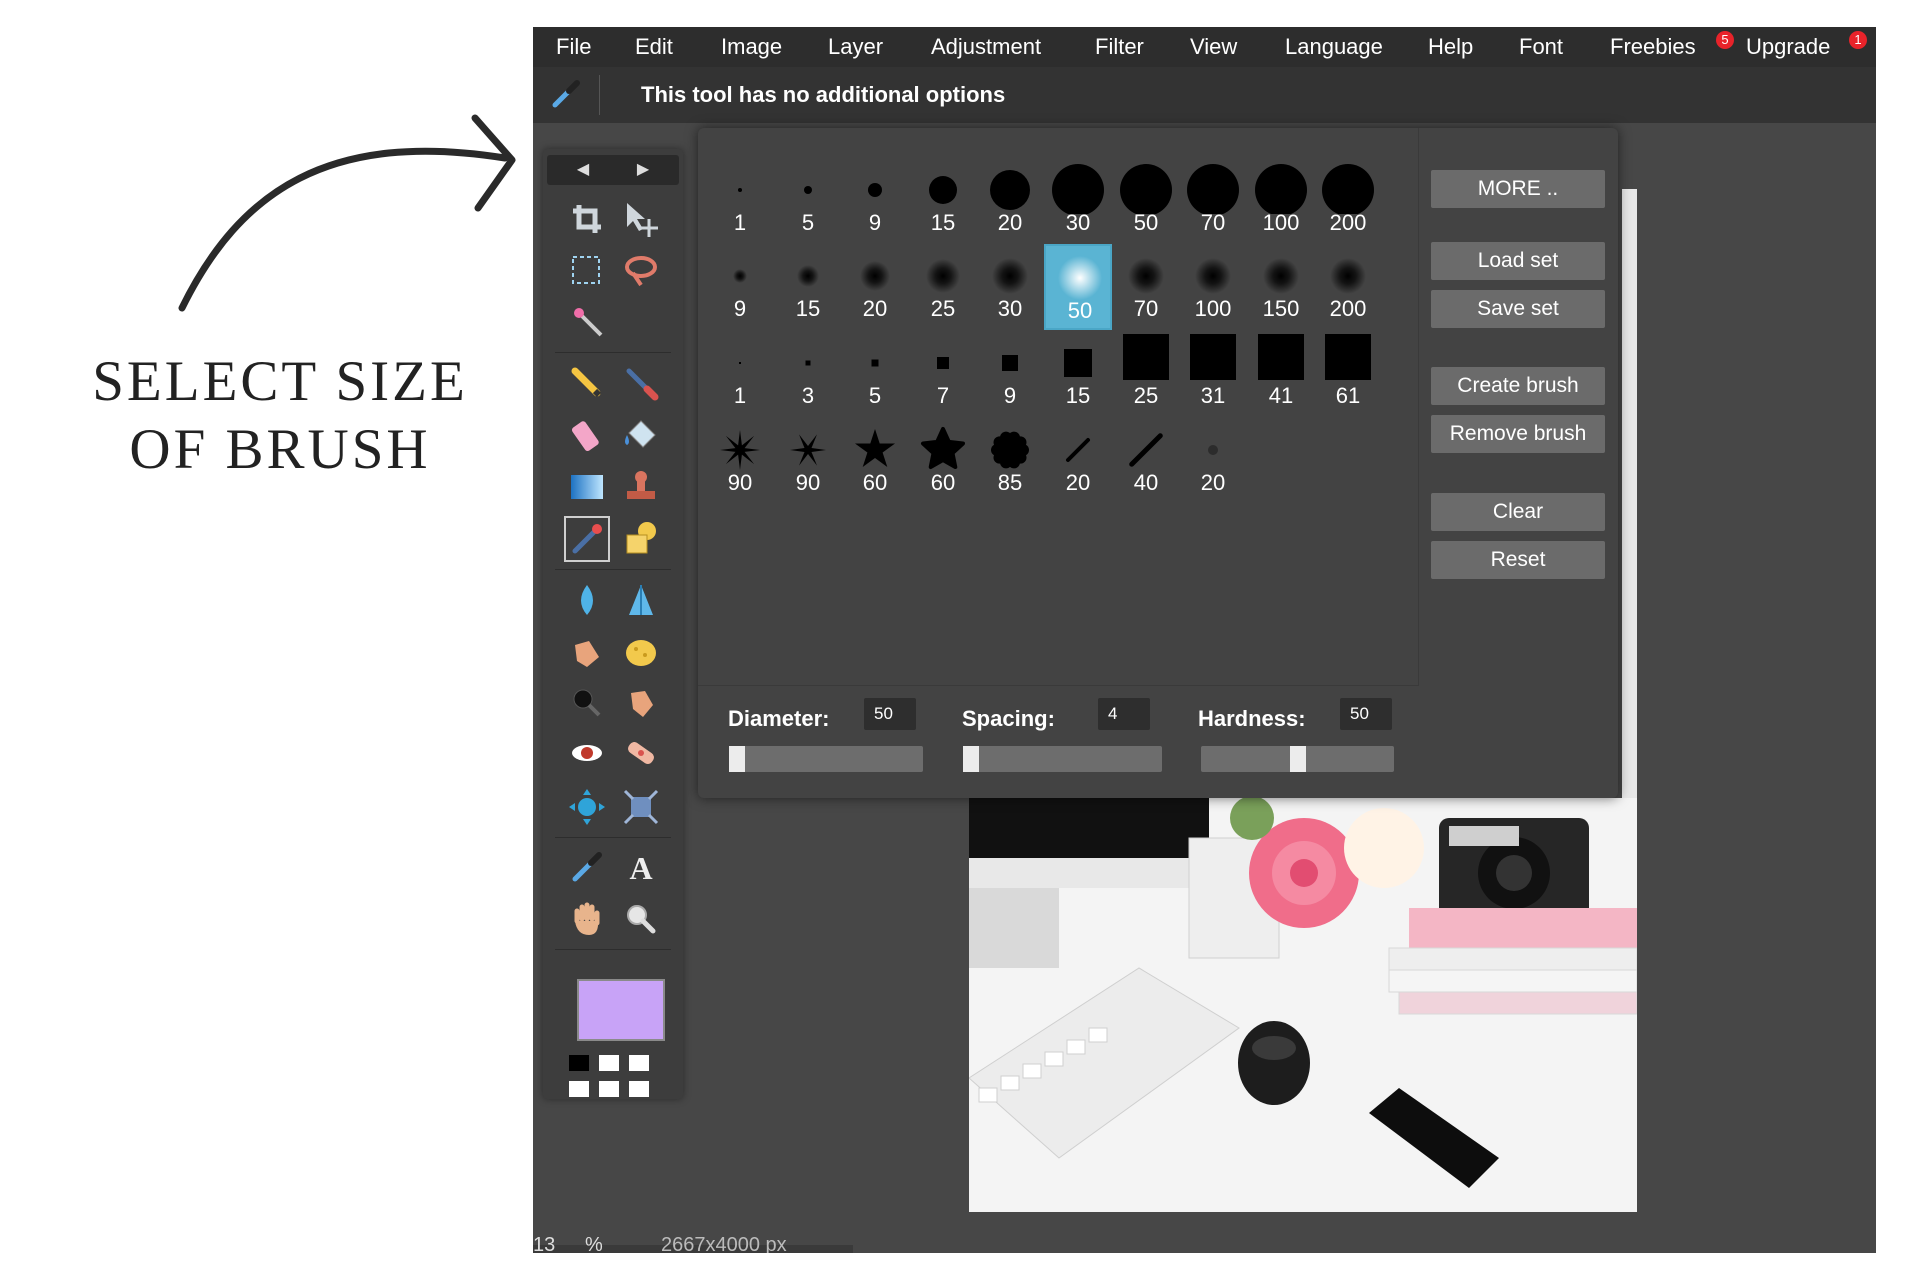  What do you see at coordinates (875, 201) in the screenshot?
I see `hard-circle-brush: 9` at bounding box center [875, 201].